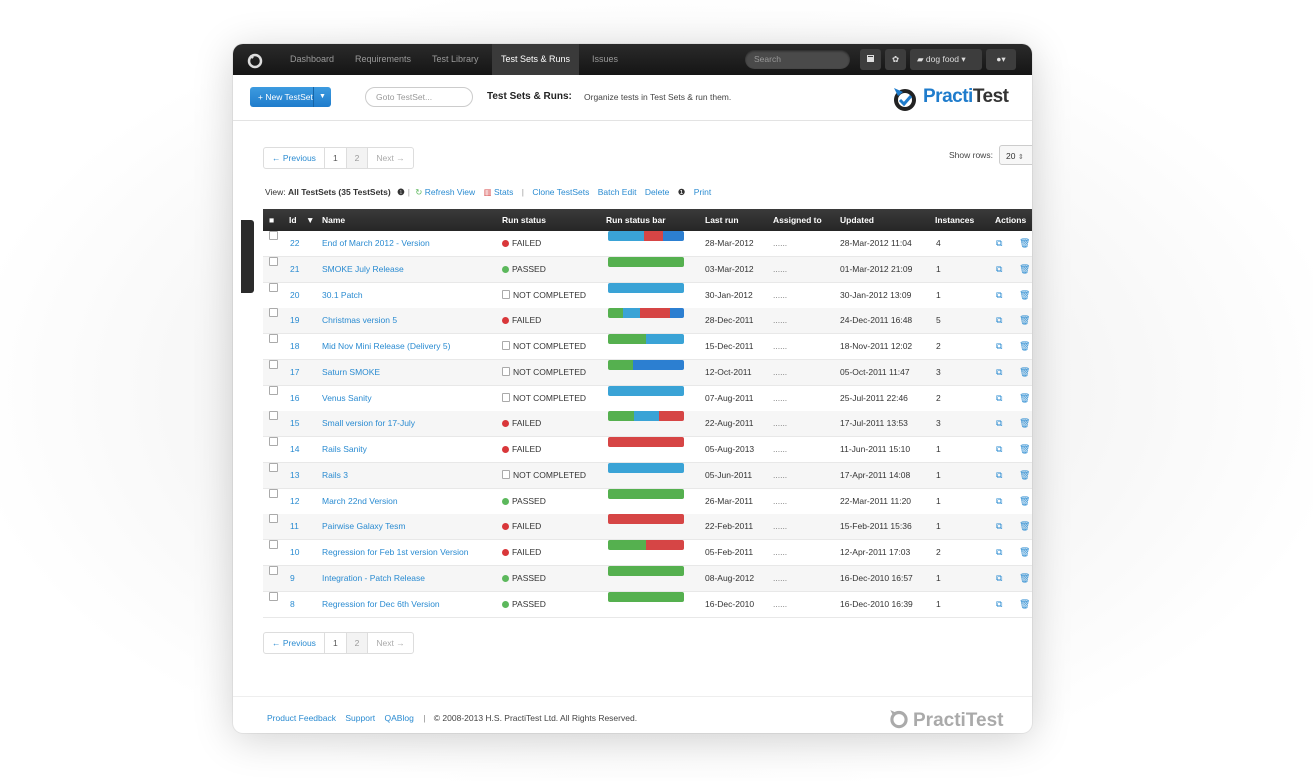  What do you see at coordinates (312, 59) in the screenshot?
I see `nav-dashboard: Dashboard` at bounding box center [312, 59].